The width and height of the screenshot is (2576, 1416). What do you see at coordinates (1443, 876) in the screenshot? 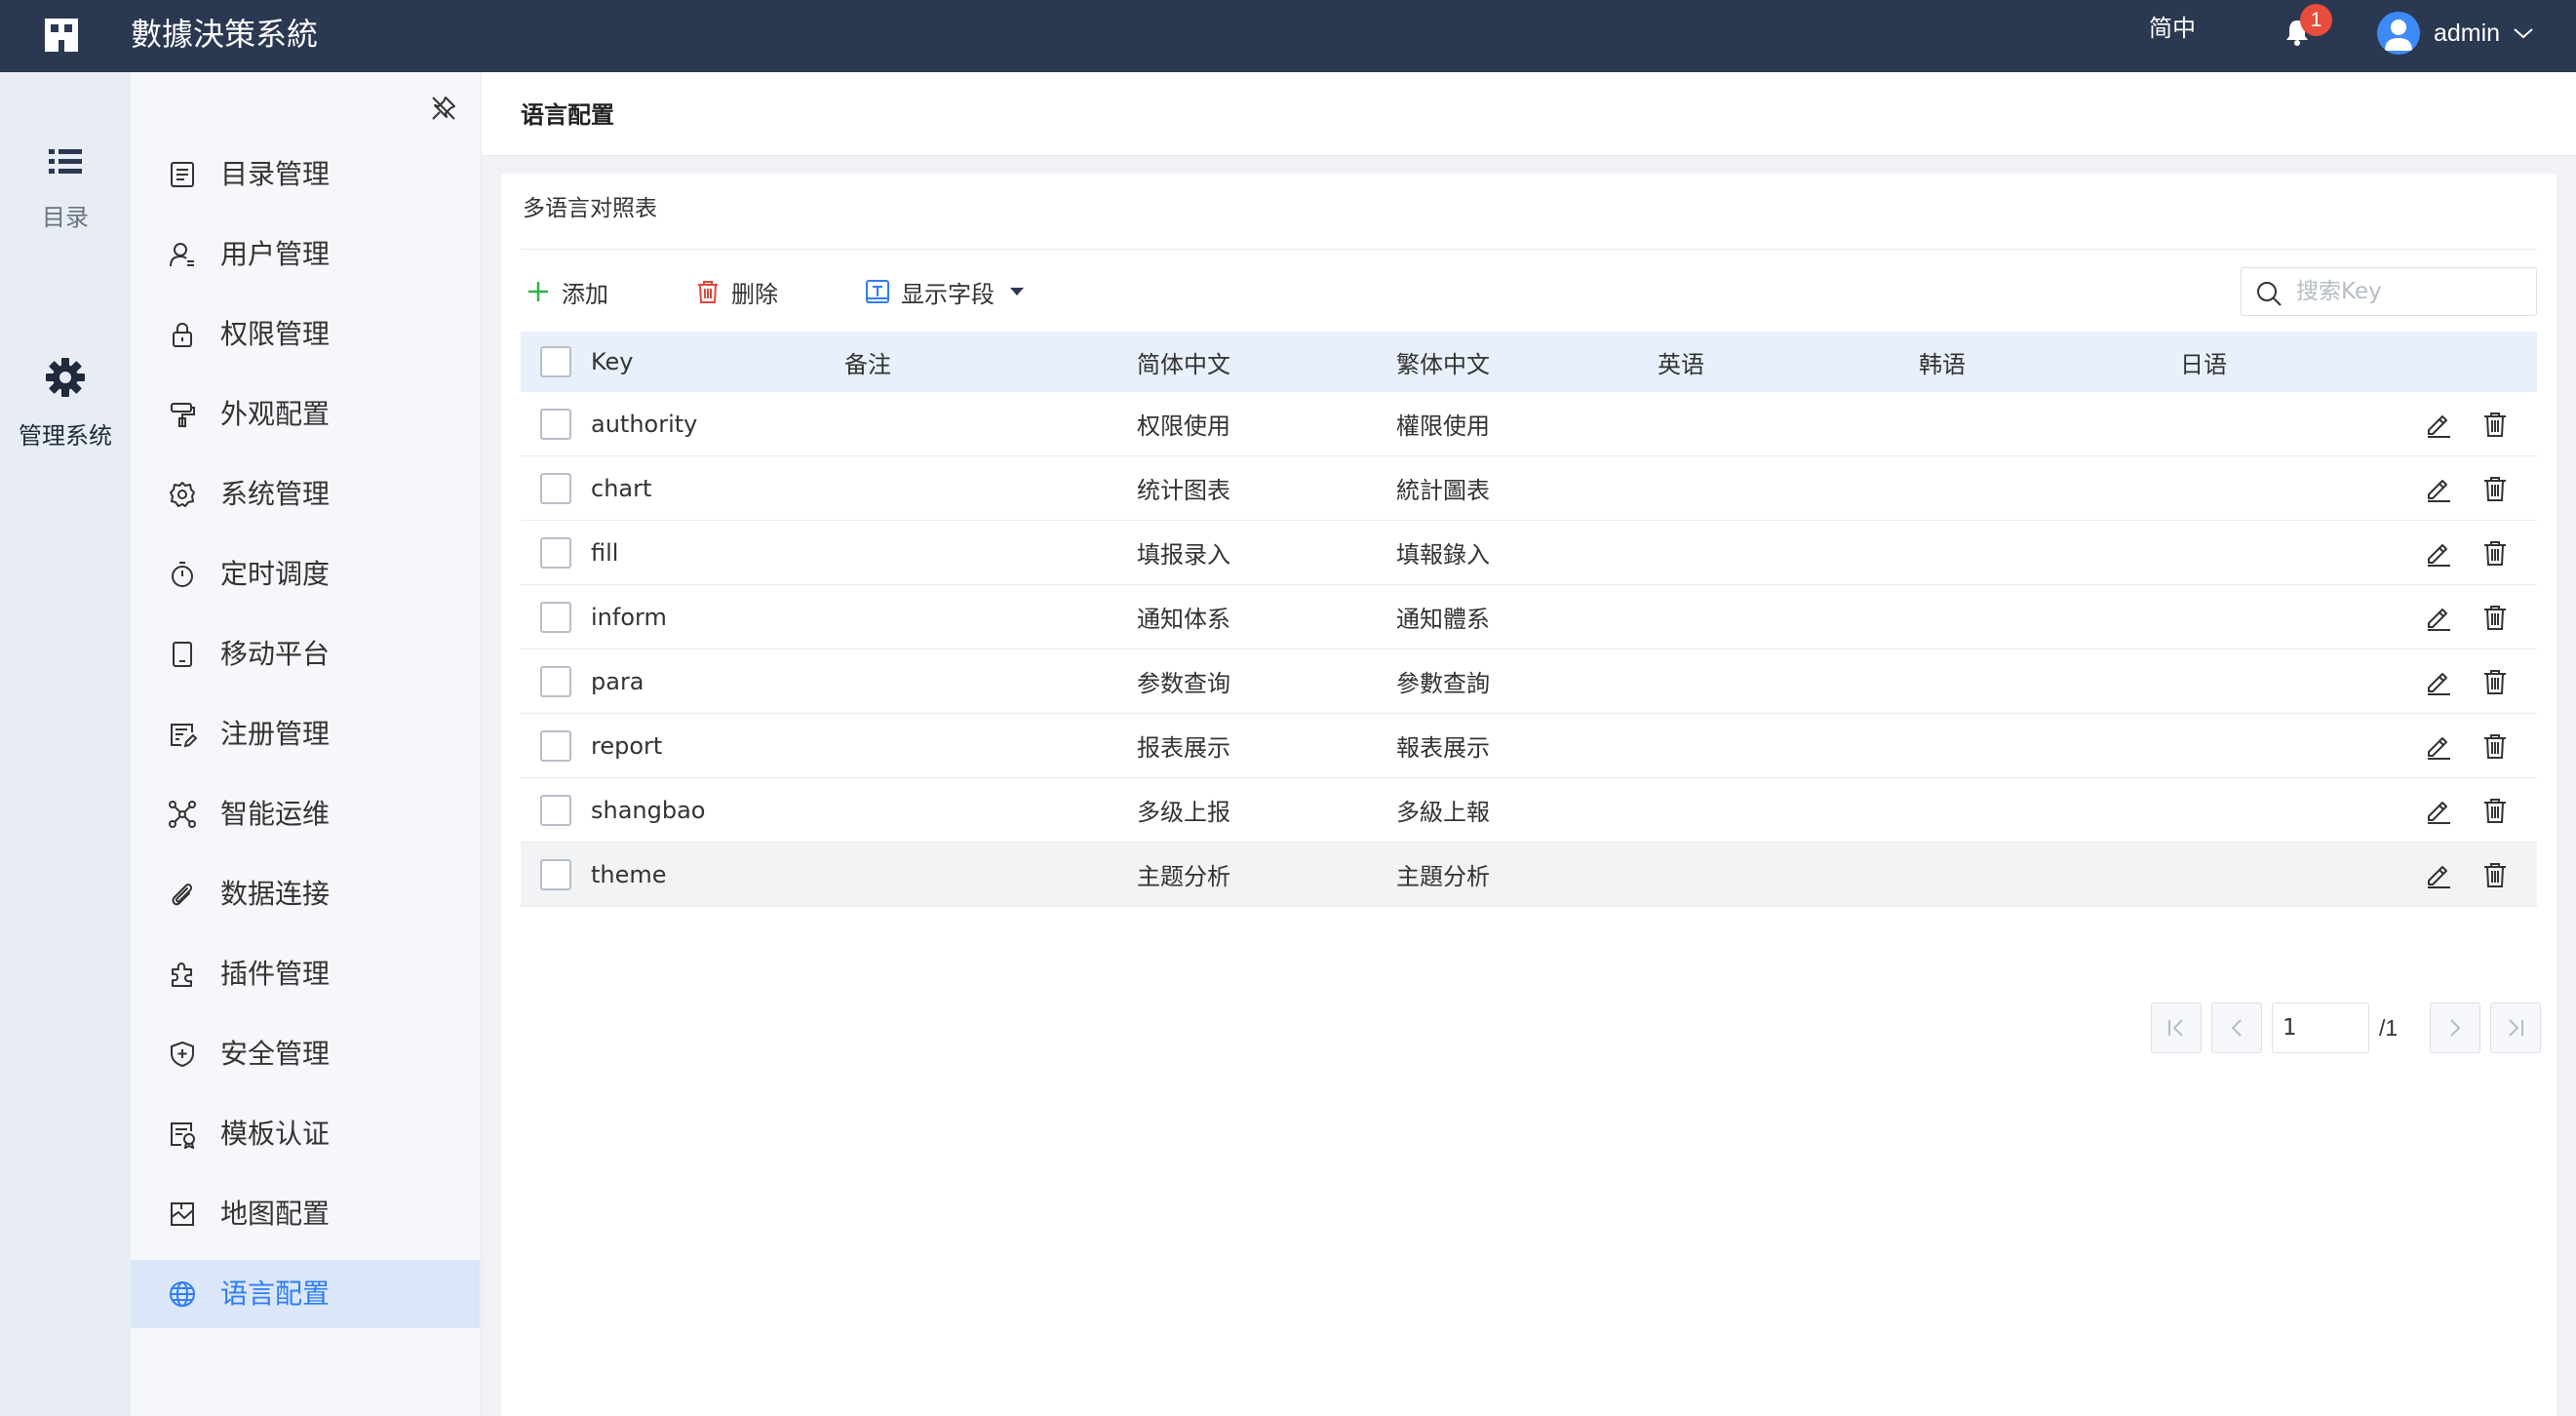
I see `cell-zh-tw: 主題分析` at bounding box center [1443, 876].